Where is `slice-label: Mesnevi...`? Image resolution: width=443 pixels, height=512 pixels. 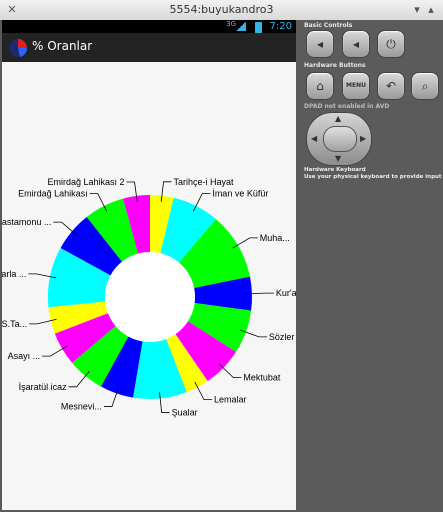
slice-label: Mesnevi... is located at coordinates (81, 407).